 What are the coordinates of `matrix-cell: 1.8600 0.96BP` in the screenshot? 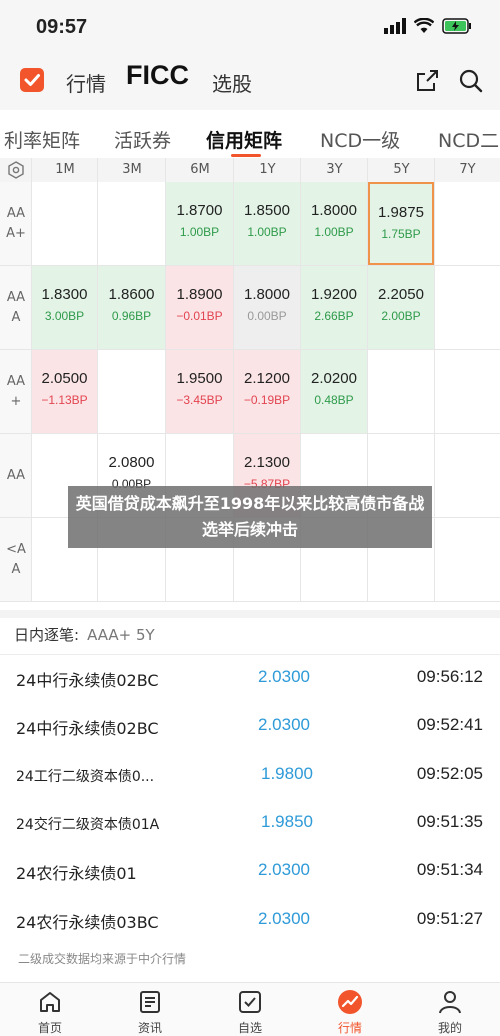 It's located at (131, 307).